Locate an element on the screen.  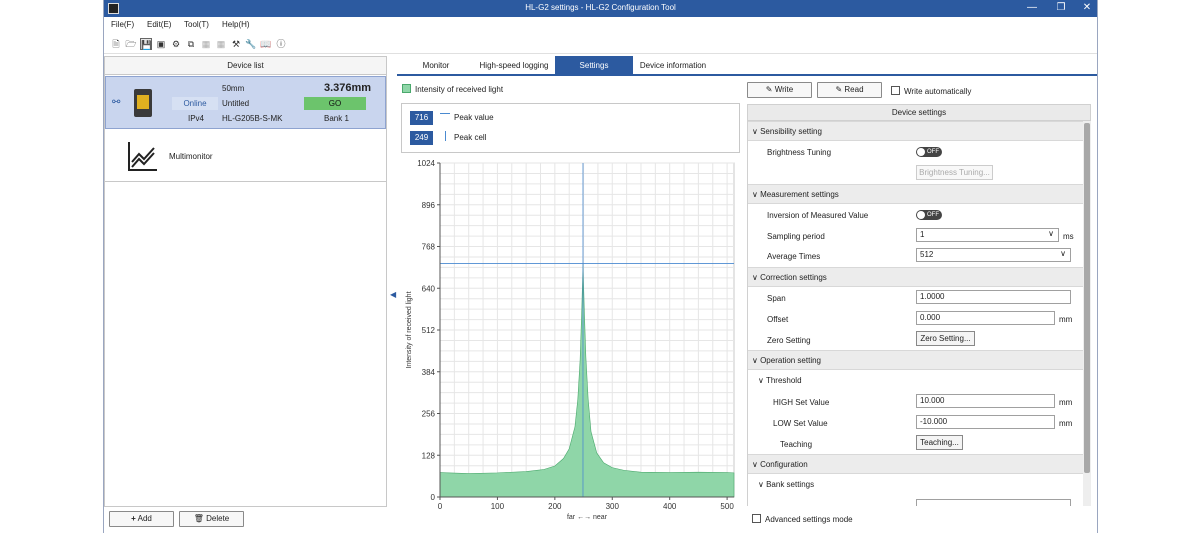
brightness-tuning-toggle: OFF is located at coordinates (929, 152).